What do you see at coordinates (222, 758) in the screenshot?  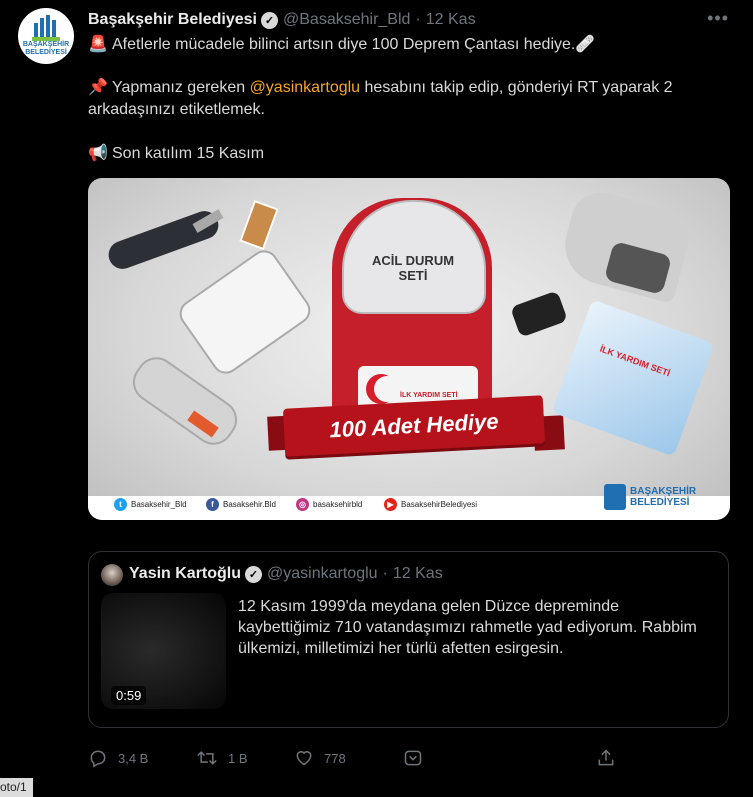 I see `retweet-button: 1 B` at bounding box center [222, 758].